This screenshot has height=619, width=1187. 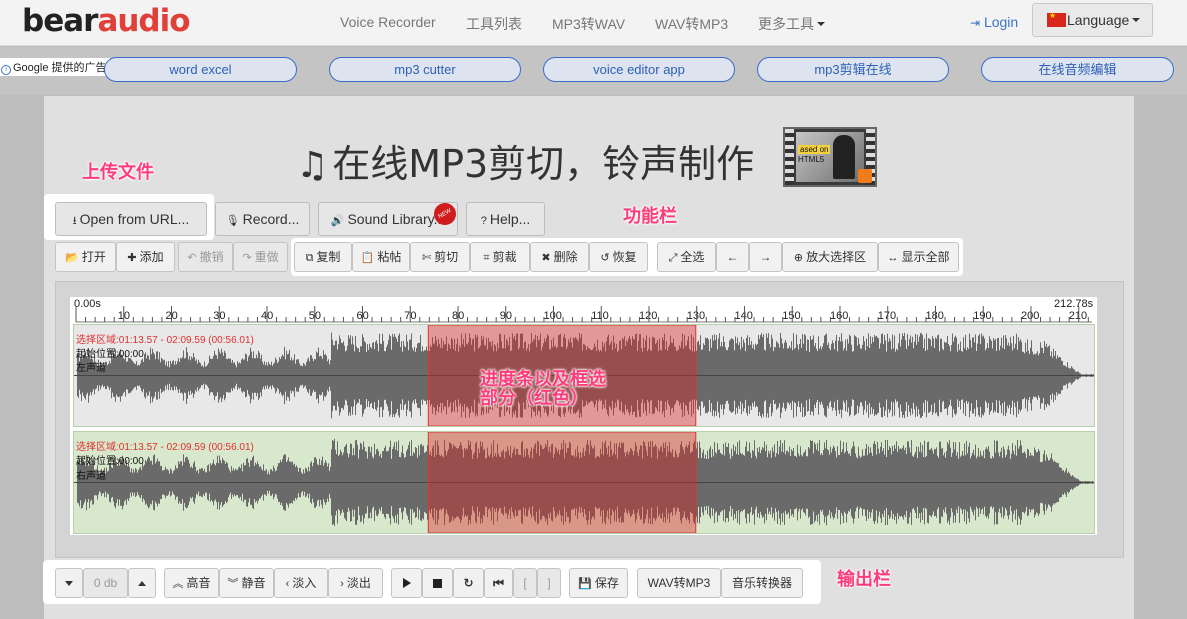 What do you see at coordinates (87, 304) in the screenshot?
I see `ruler-start-label: 0.00s` at bounding box center [87, 304].